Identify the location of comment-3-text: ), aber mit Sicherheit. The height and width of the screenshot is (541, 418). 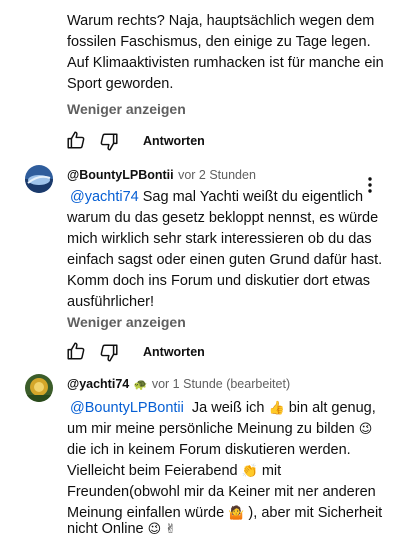
(313, 513).